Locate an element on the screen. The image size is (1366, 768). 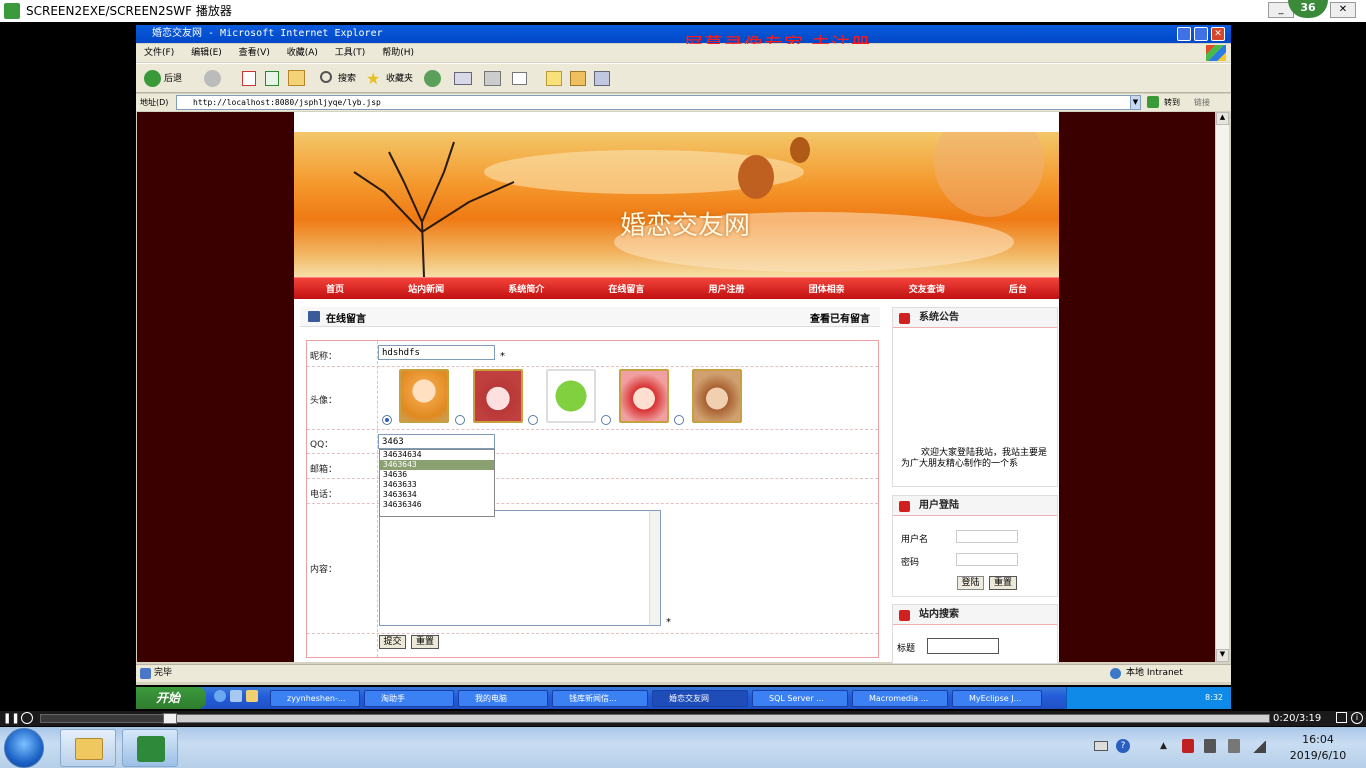
username-input is located at coordinates (987, 536).